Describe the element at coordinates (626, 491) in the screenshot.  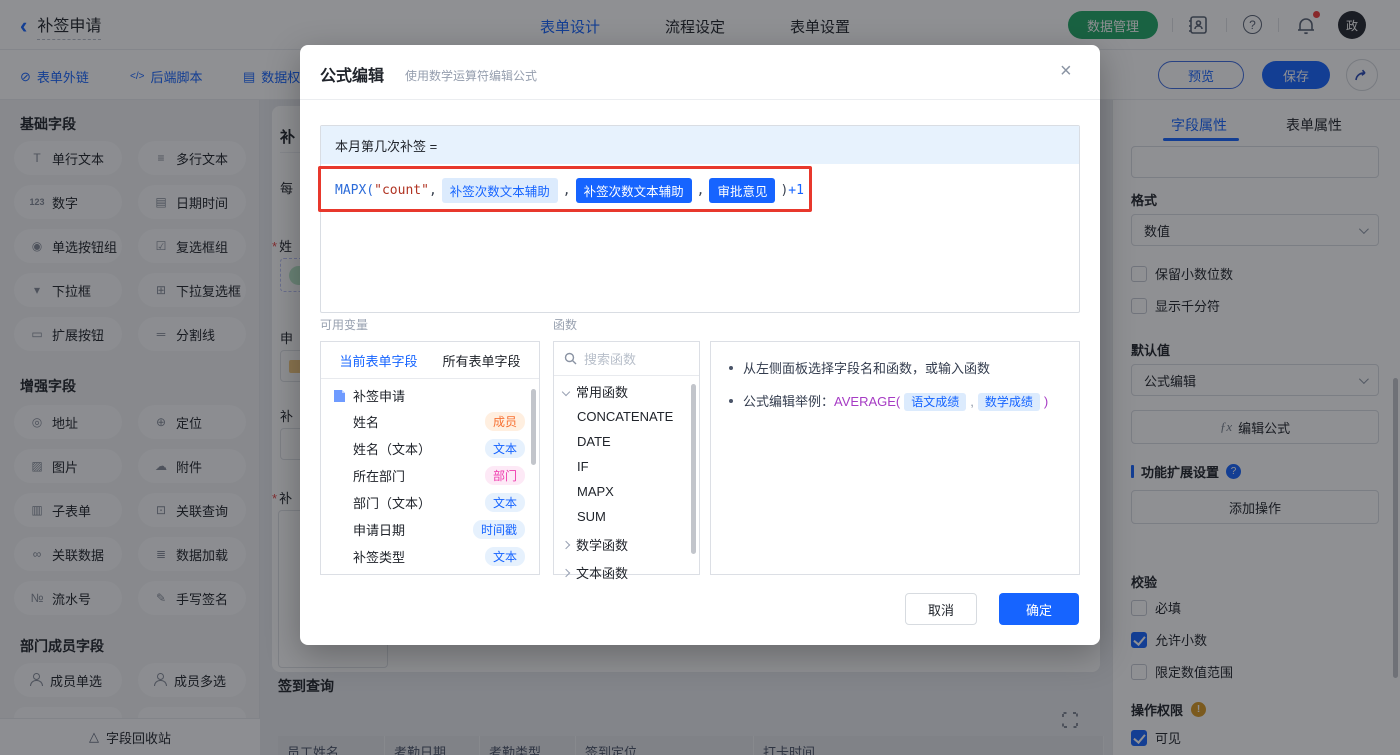
I see `function-item: MAPX` at that location.